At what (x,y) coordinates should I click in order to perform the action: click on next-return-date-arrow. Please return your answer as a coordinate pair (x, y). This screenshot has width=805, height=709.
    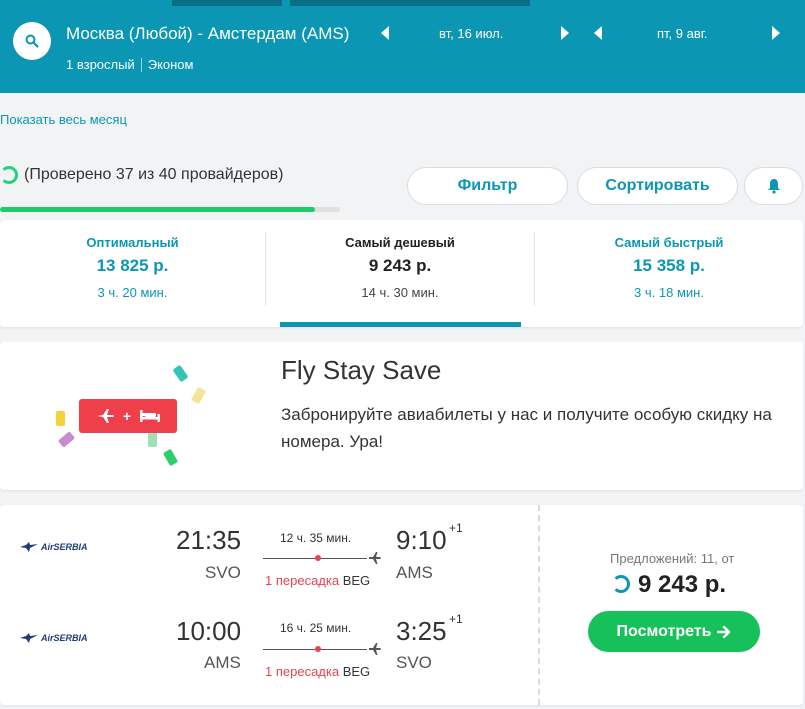
    Looking at the image, I should click on (776, 33).